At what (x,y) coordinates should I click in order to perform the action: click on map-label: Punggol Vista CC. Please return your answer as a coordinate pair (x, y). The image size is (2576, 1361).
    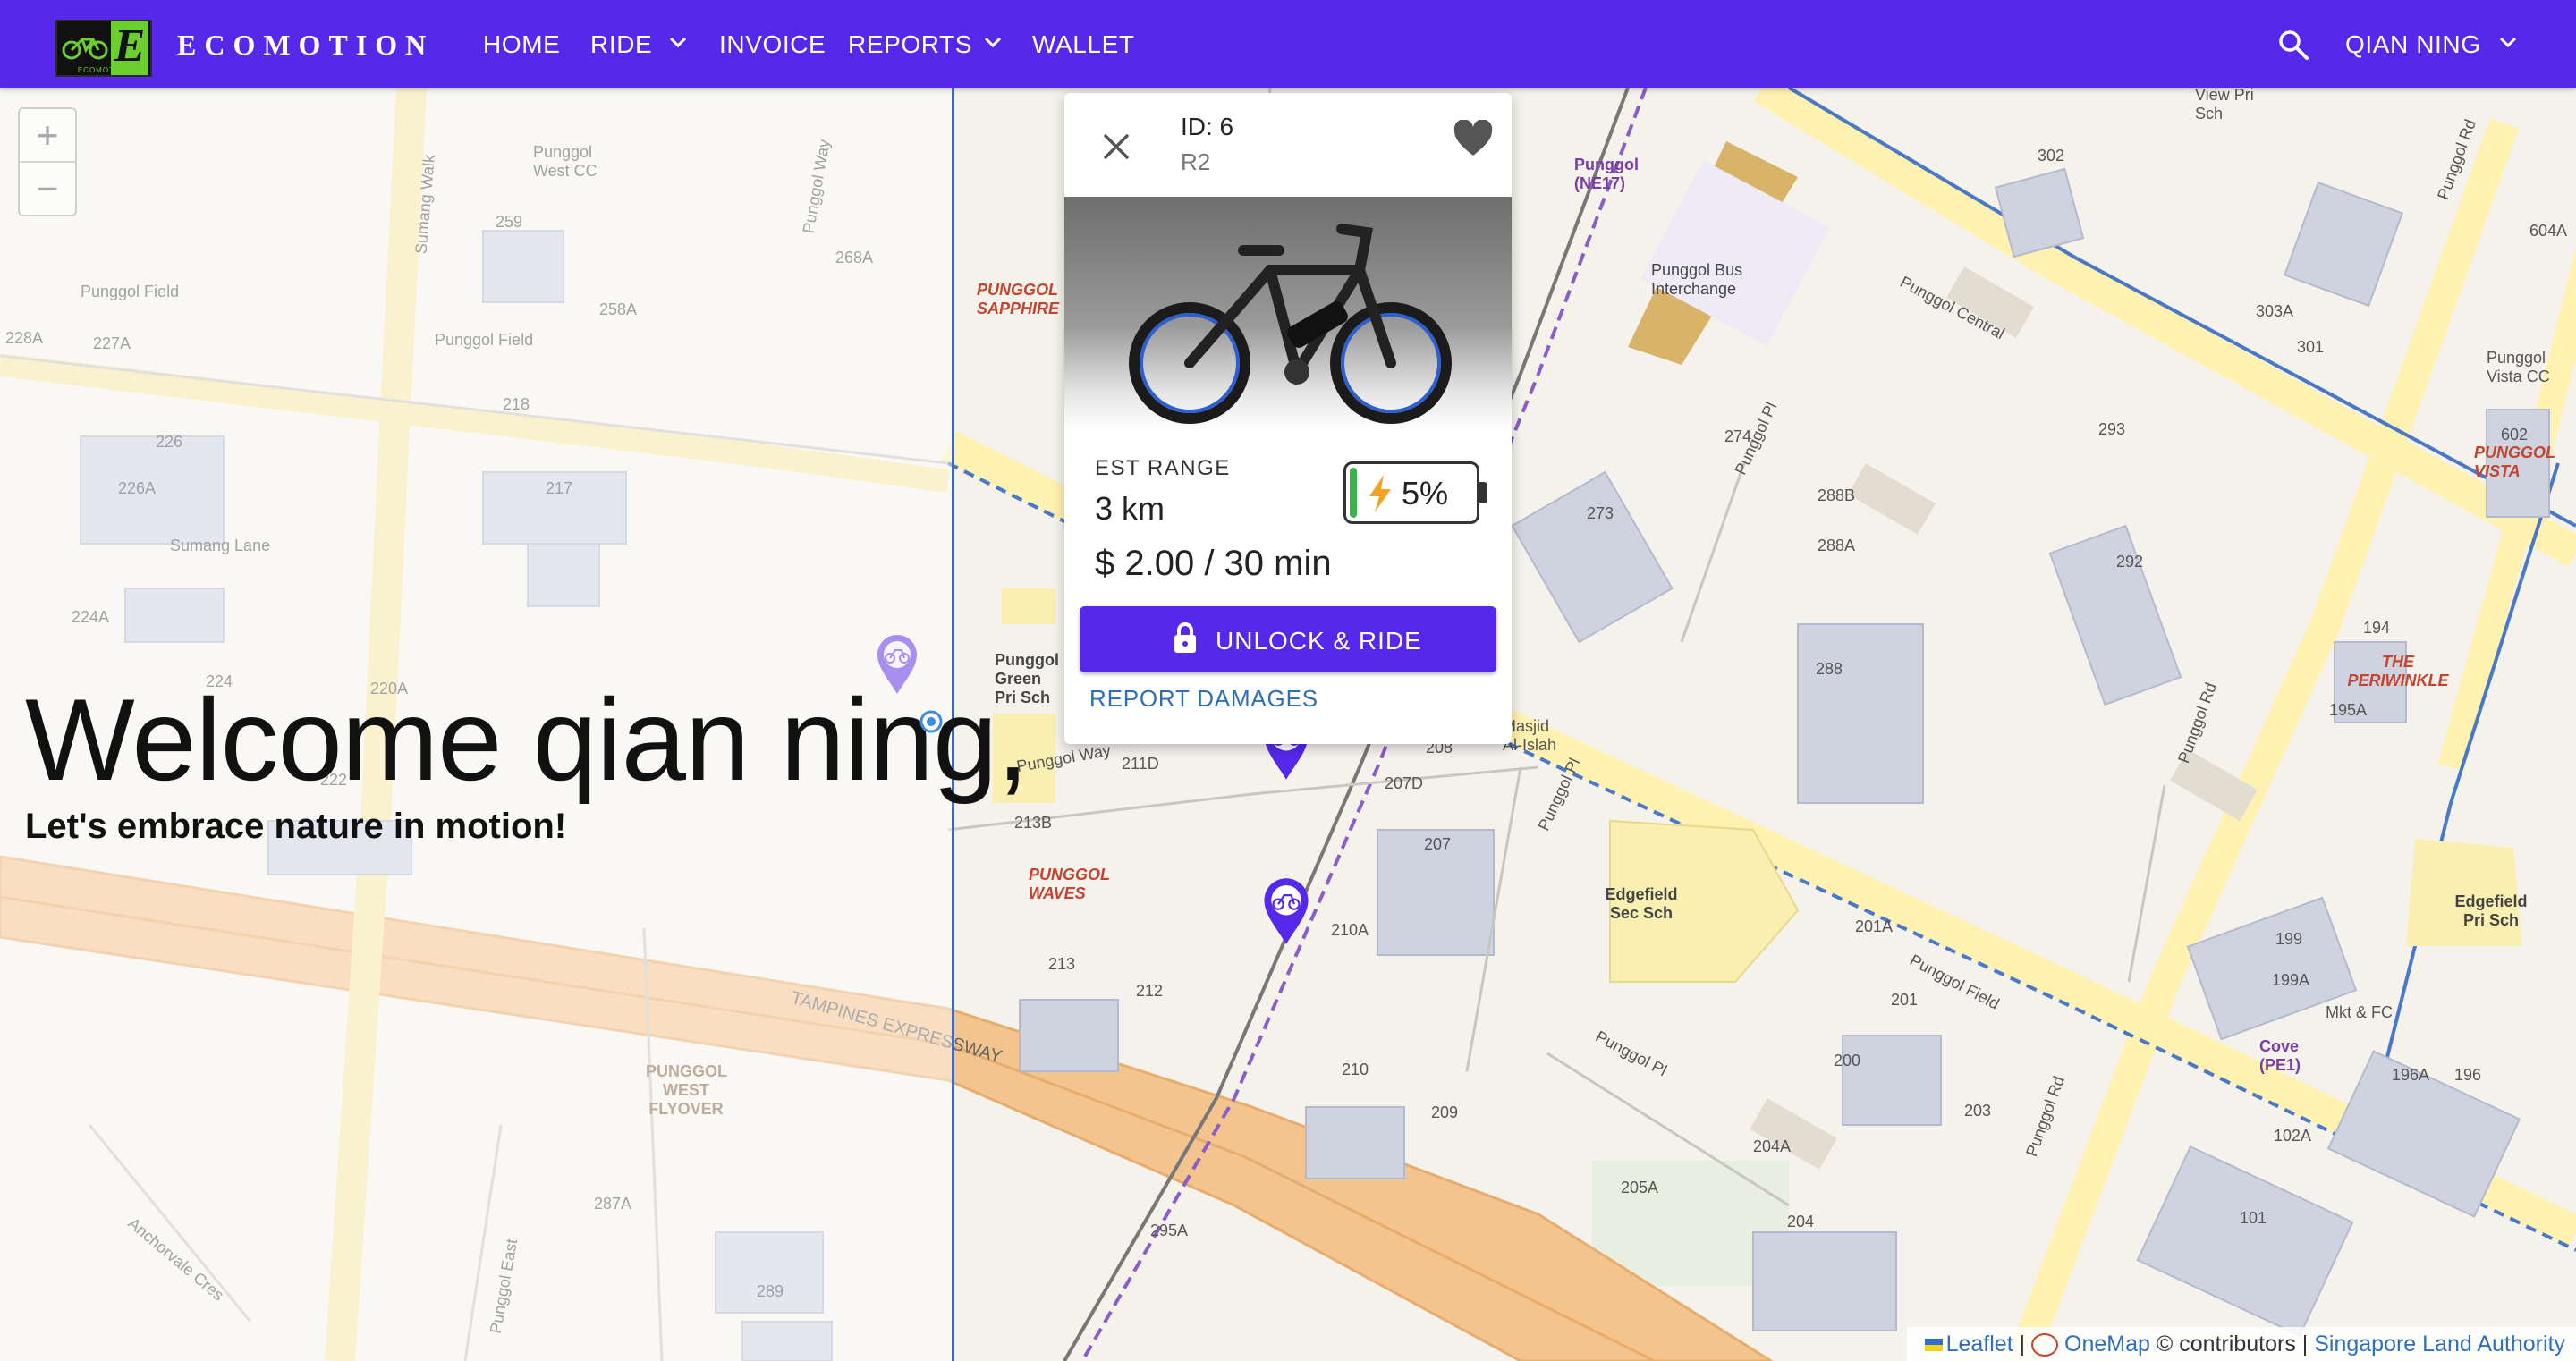
    Looking at the image, I should click on (2518, 367).